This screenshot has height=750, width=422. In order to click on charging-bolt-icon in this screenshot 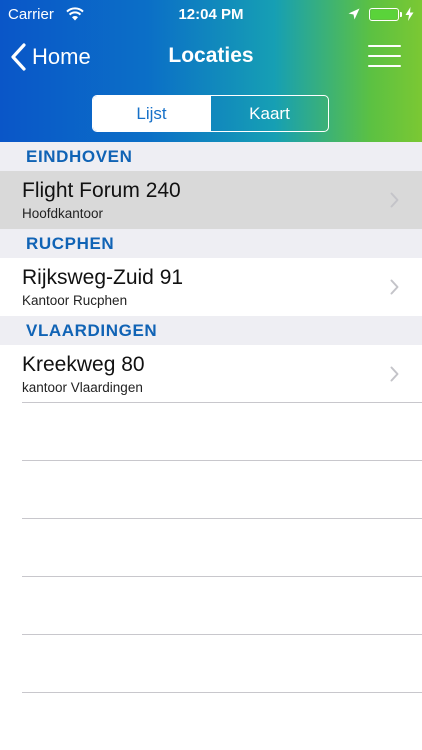, I will do `click(409, 14)`.